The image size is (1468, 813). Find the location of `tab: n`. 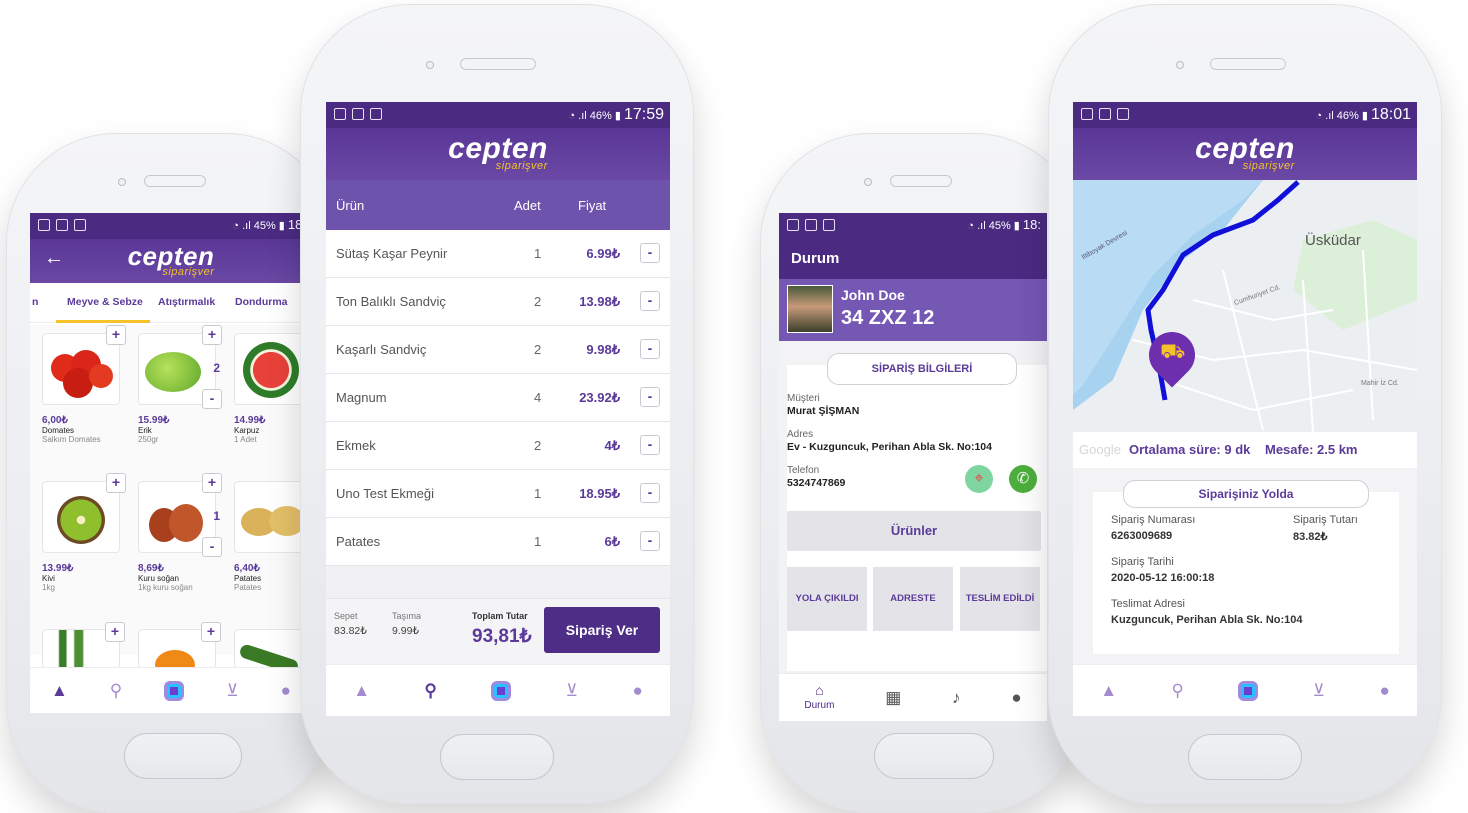

tab: n is located at coordinates (35, 302).